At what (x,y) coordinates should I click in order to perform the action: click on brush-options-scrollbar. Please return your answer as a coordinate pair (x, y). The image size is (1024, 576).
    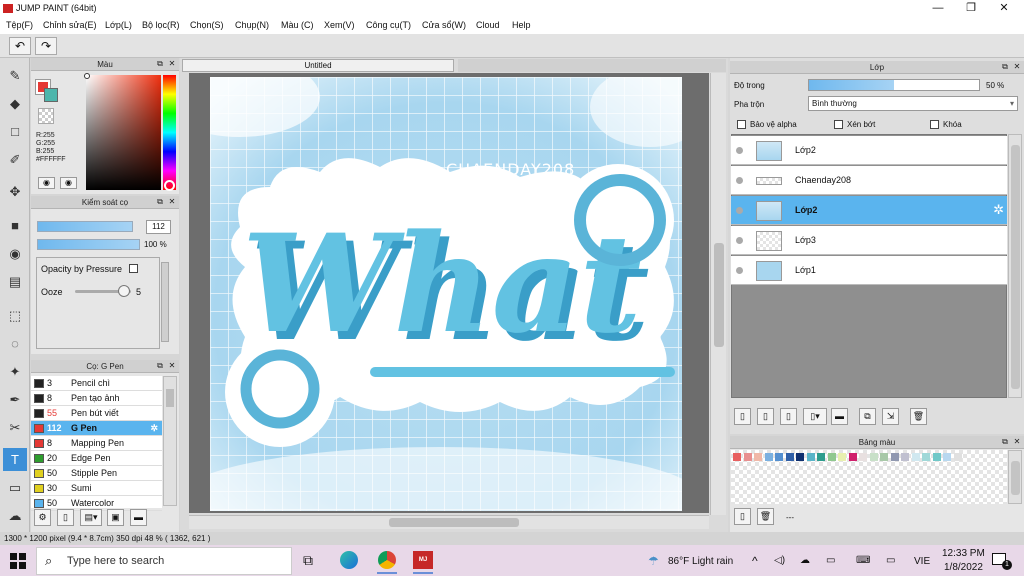
    Looking at the image, I should click on (165, 302).